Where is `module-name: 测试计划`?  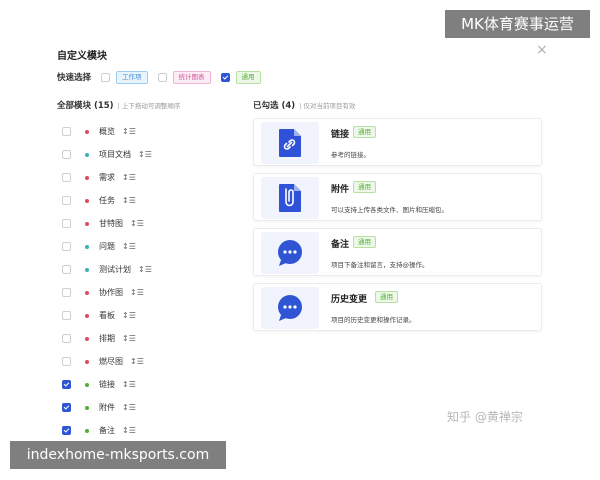
module-name: 测试计划 is located at coordinates (115, 269).